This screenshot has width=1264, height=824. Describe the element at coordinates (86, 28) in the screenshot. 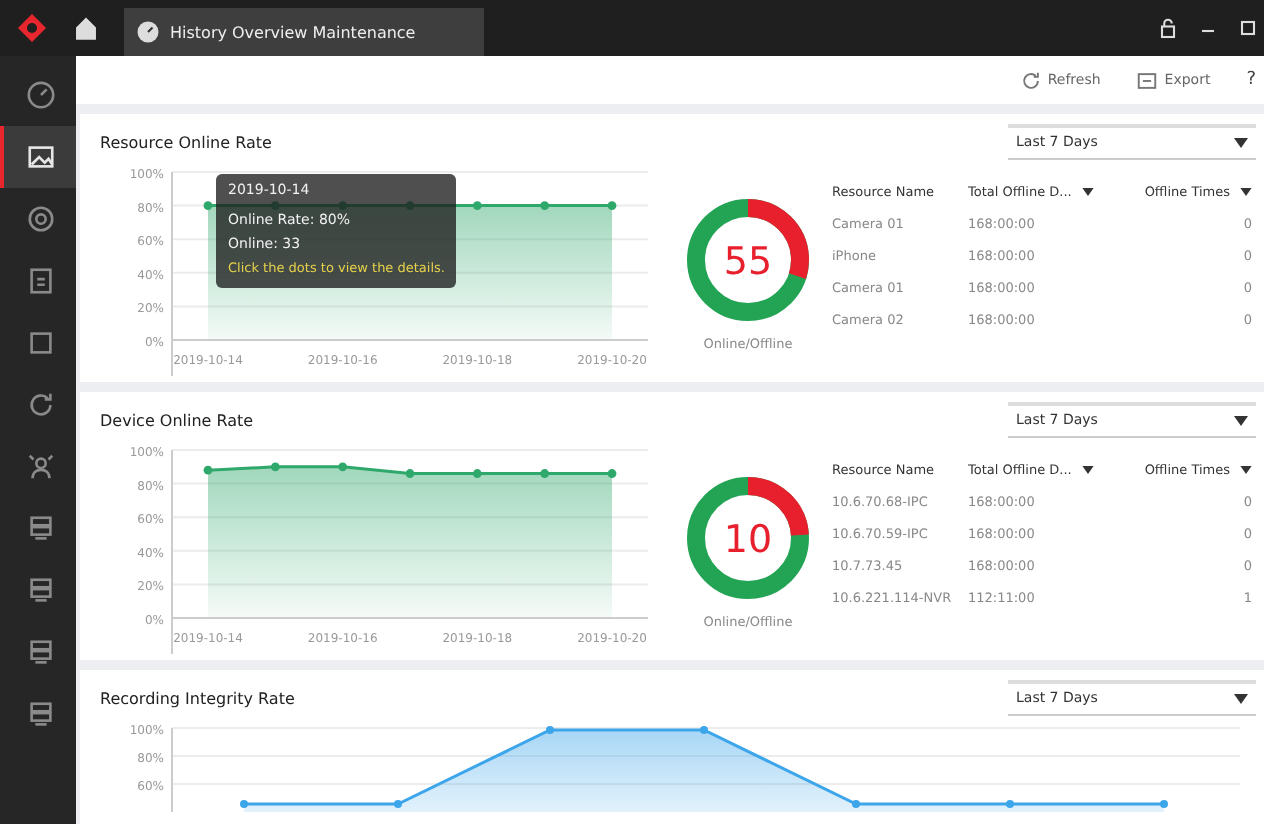

I see `home-icon` at that location.